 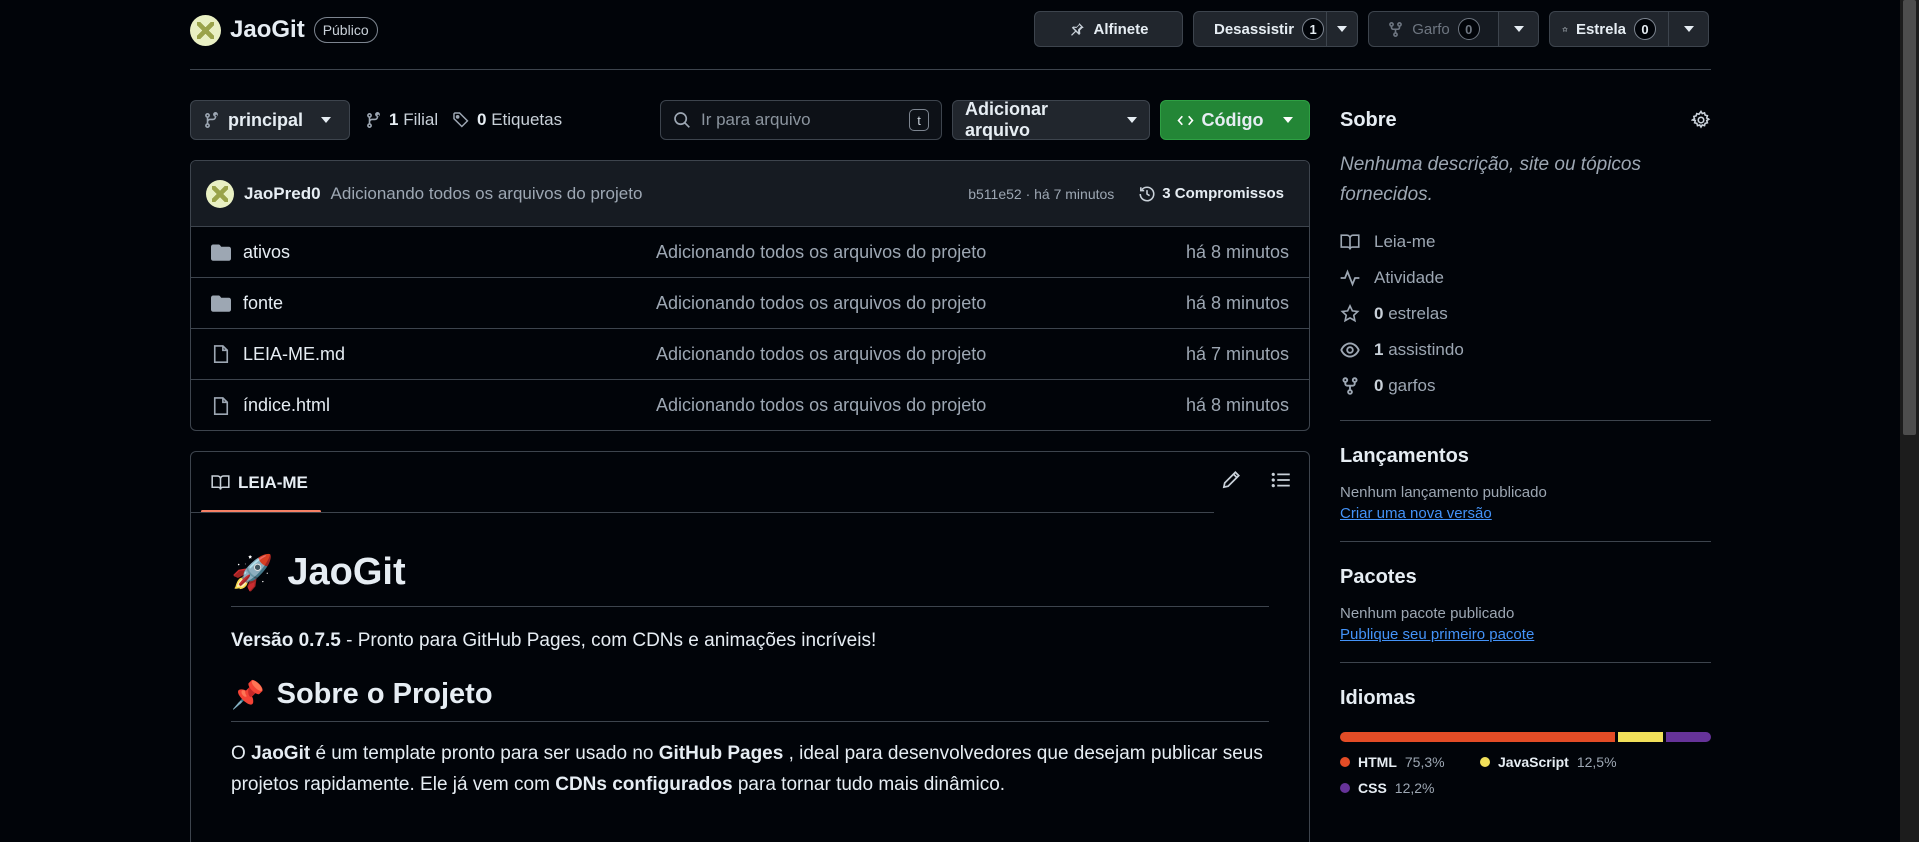 I want to click on languages-bar, so click(x=1525, y=737).